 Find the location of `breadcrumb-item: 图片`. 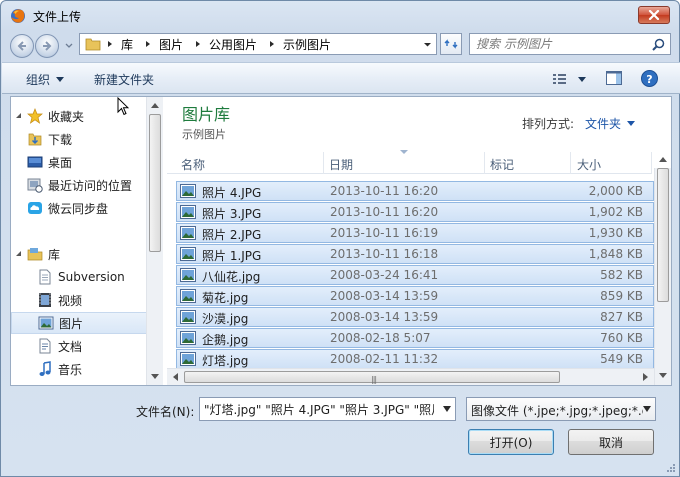

breadcrumb-item: 图片 is located at coordinates (166, 44).